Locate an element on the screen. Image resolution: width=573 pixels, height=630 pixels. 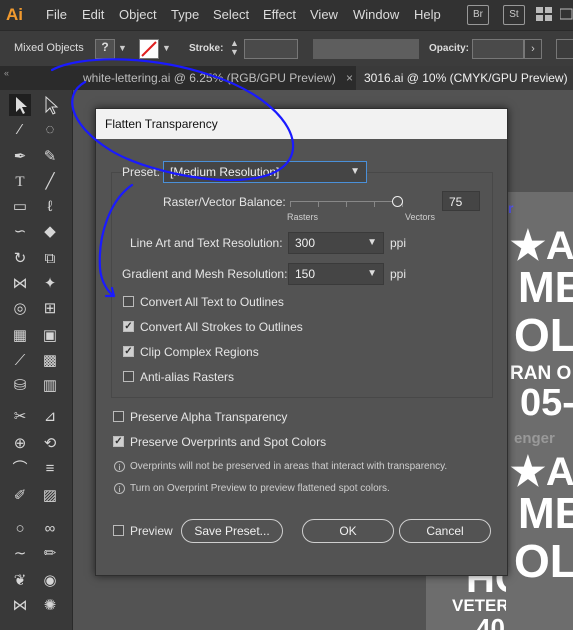
perspective-grid-tool-icon: ⊞ is located at coordinates (50, 309).